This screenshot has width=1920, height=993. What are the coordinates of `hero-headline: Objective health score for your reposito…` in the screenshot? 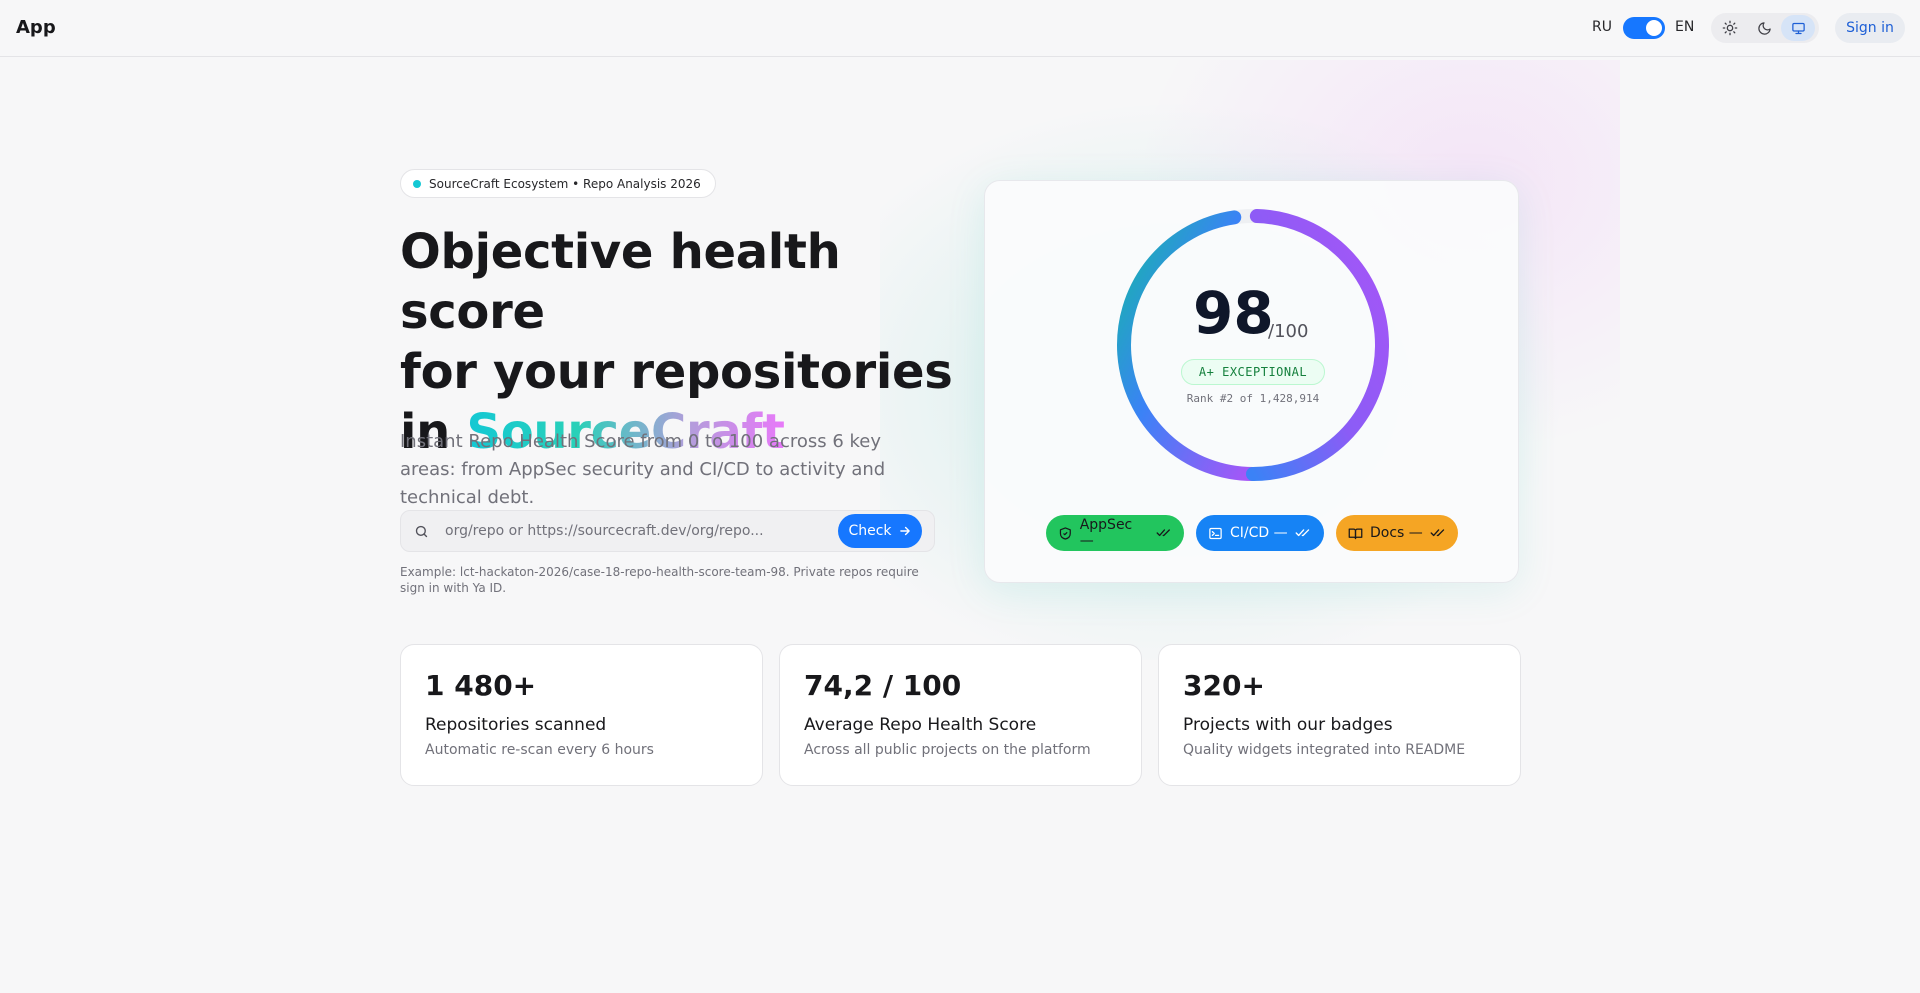 It's located at (680, 342).